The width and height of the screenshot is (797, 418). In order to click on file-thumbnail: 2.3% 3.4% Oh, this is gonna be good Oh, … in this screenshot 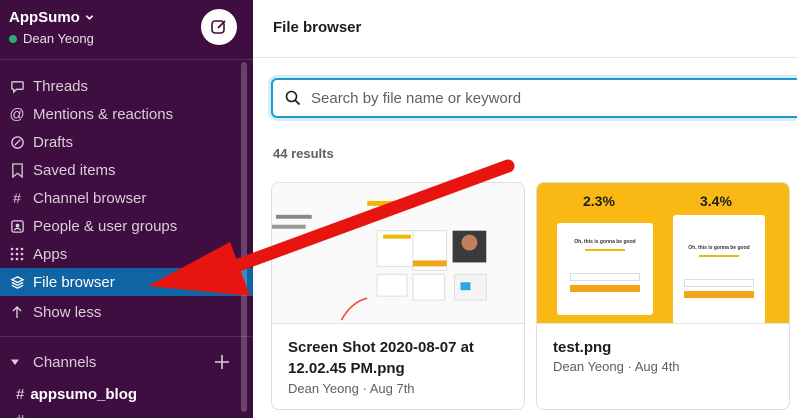, I will do `click(663, 253)`.